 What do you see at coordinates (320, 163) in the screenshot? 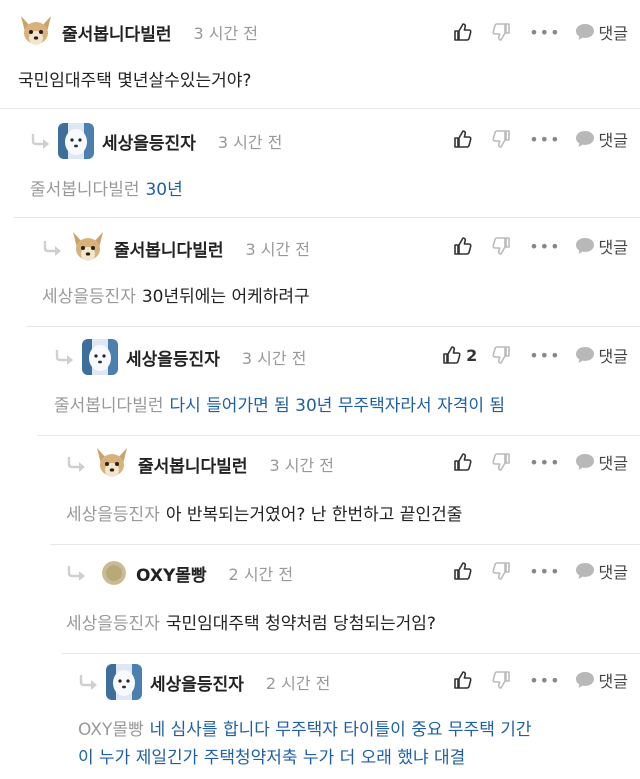
I see `comment-item: 세상을등진자 3 시간 전 ••• 댓글 줄서봅니다빌런 30년` at bounding box center [320, 163].